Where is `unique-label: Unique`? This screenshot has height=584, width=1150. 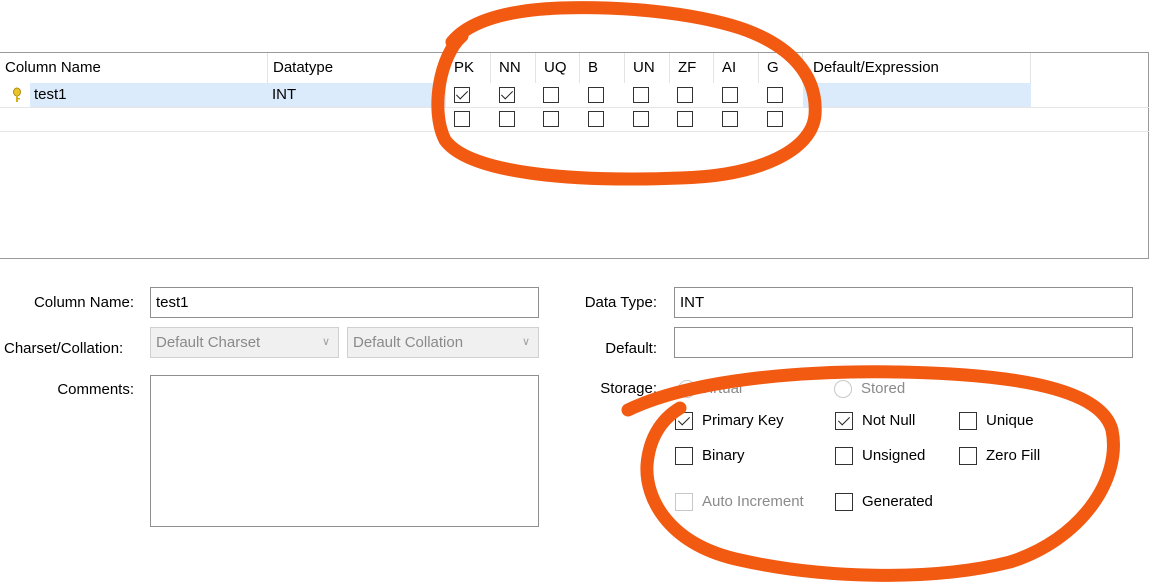
unique-label: Unique is located at coordinates (1010, 420).